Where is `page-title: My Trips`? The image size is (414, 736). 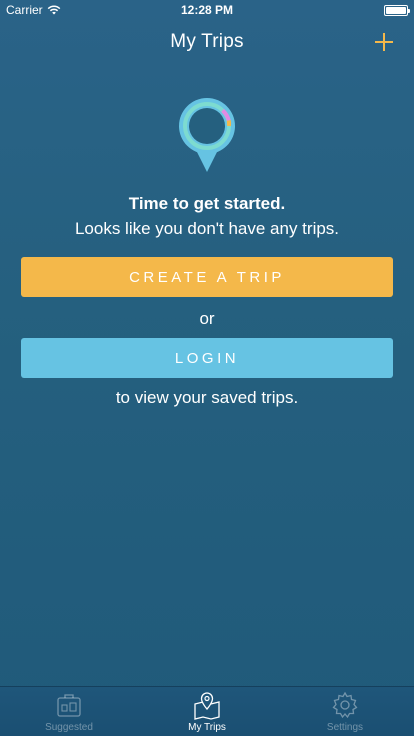
page-title: My Trips is located at coordinates (207, 41).